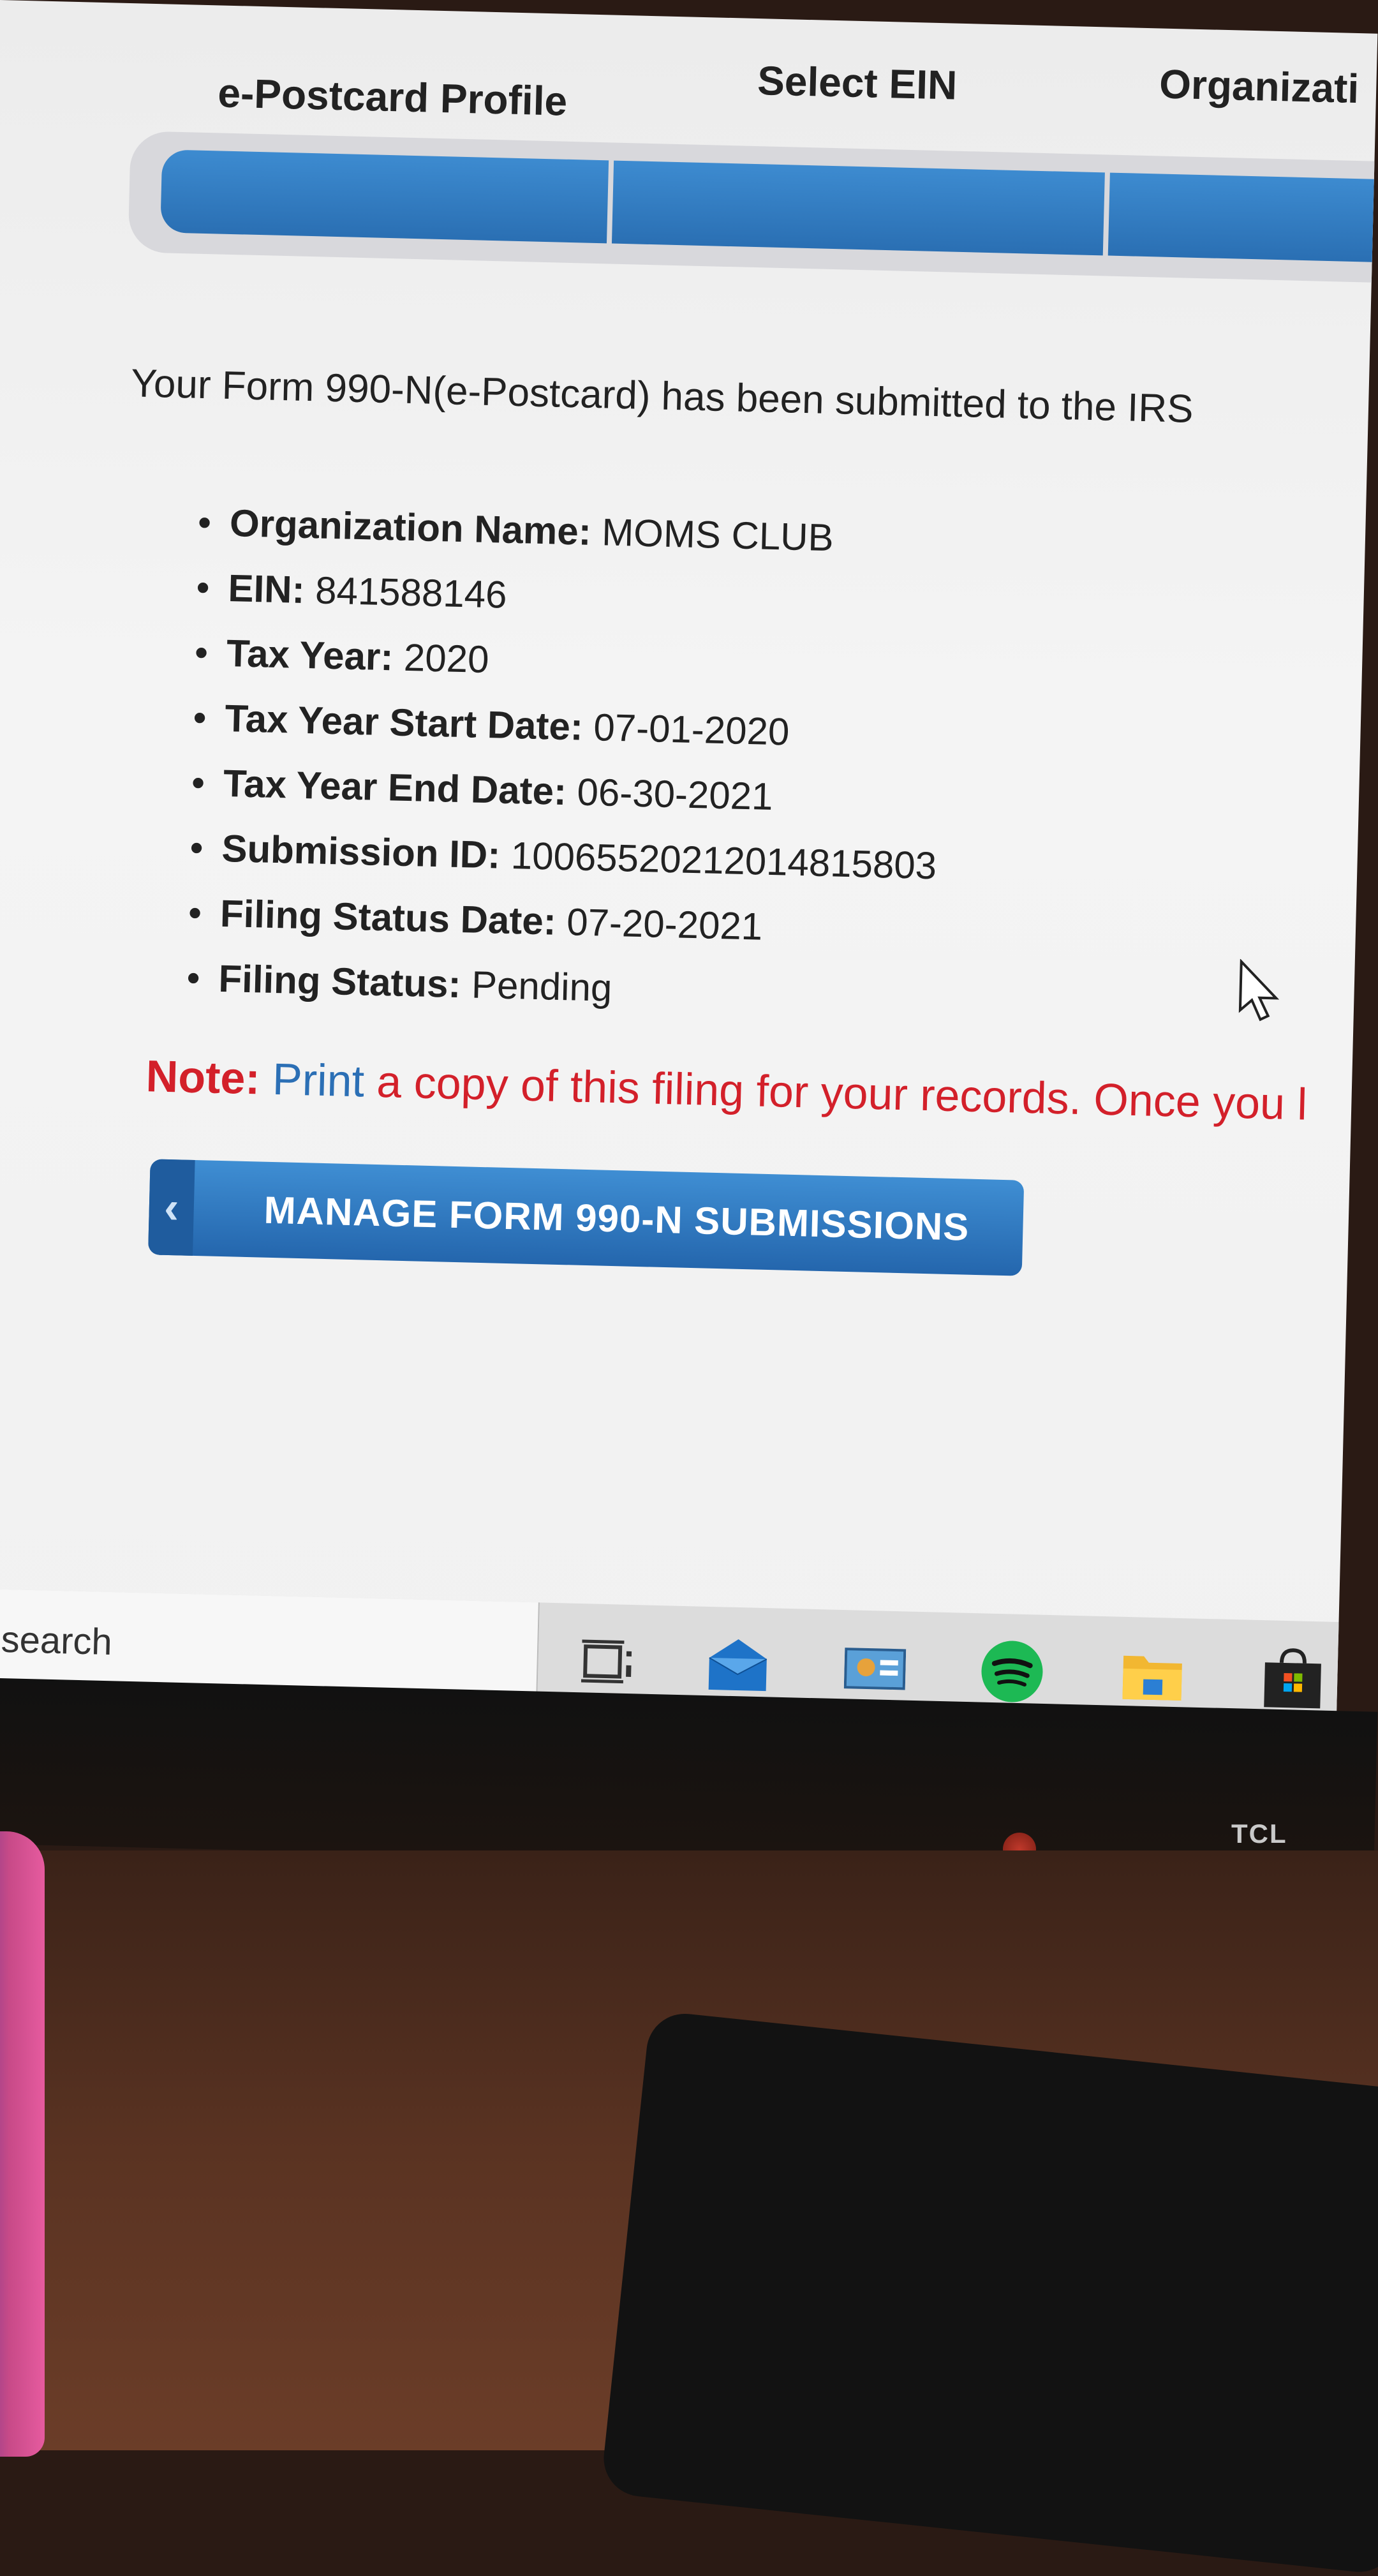 This screenshot has width=1378, height=2576. What do you see at coordinates (689, 88) in the screenshot?
I see `progress-steps: e-Postcard Profile Select EIN Organizati` at bounding box center [689, 88].